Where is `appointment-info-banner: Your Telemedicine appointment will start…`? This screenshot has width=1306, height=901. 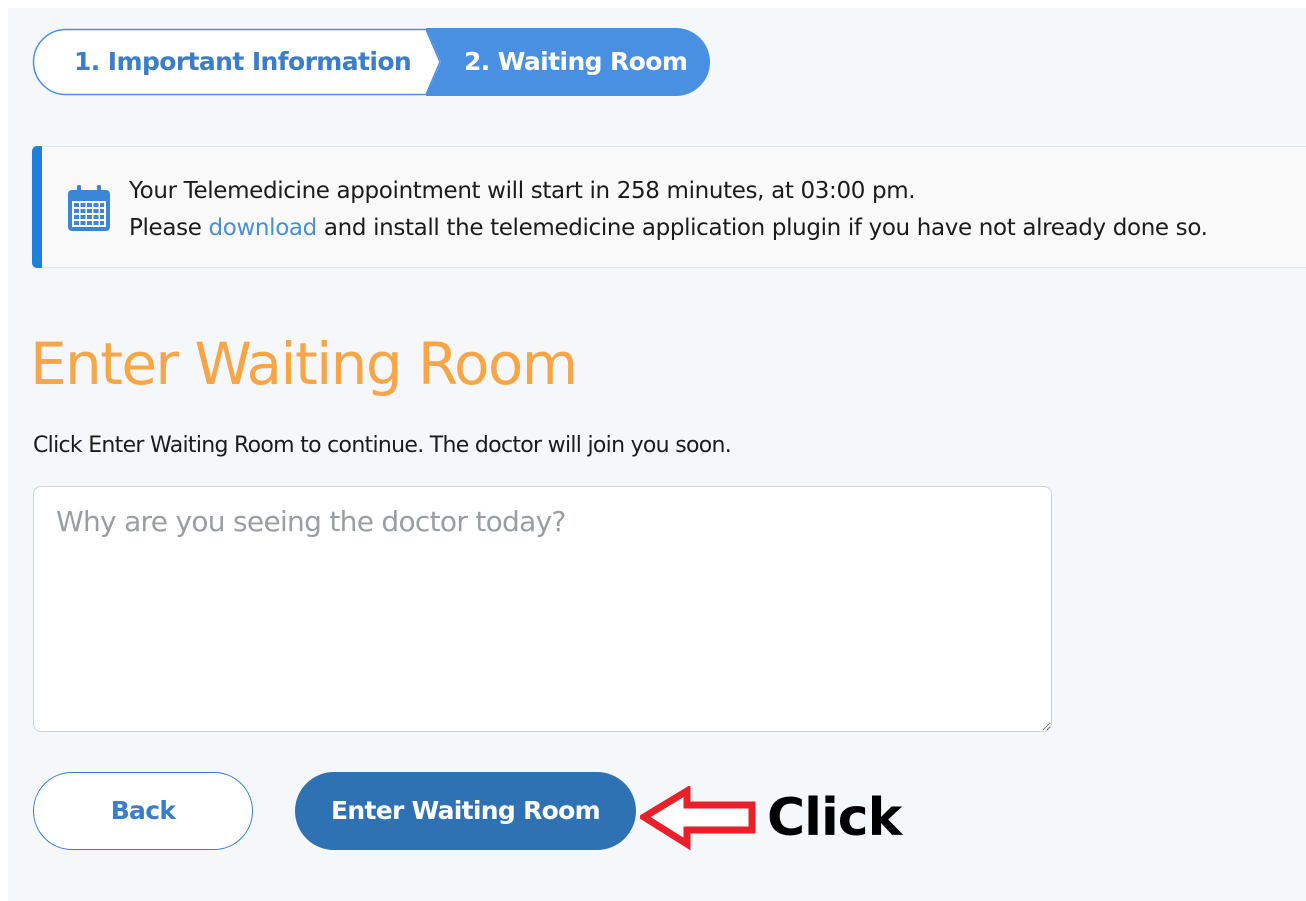
appointment-info-banner: Your Telemedicine appointment will start… is located at coordinates (669, 207).